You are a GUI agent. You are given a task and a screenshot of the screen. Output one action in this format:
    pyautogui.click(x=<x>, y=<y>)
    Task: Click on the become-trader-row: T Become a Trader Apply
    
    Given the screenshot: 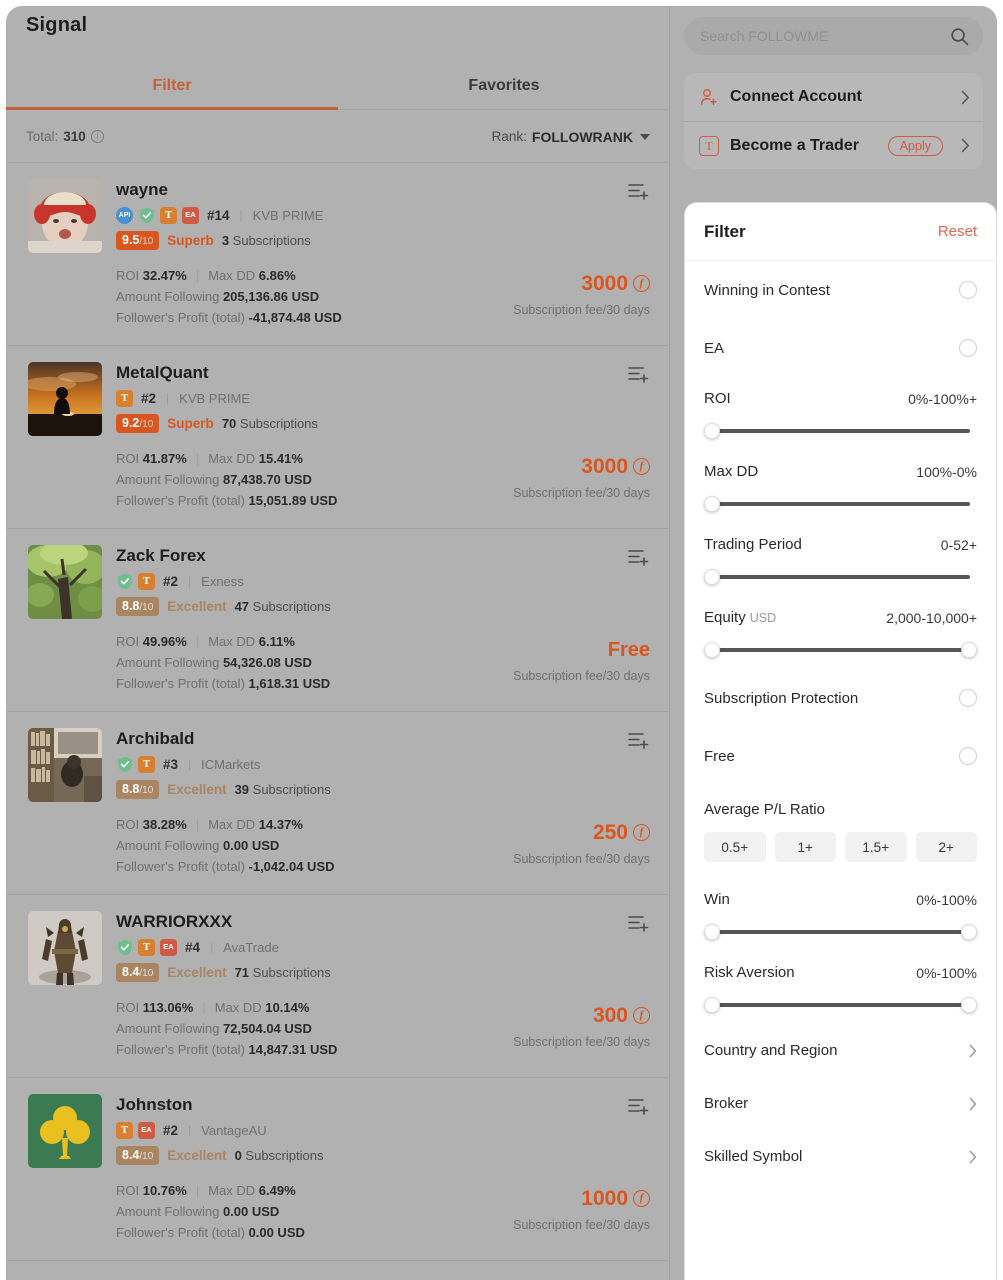 What is the action you would take?
    pyautogui.click(x=833, y=145)
    